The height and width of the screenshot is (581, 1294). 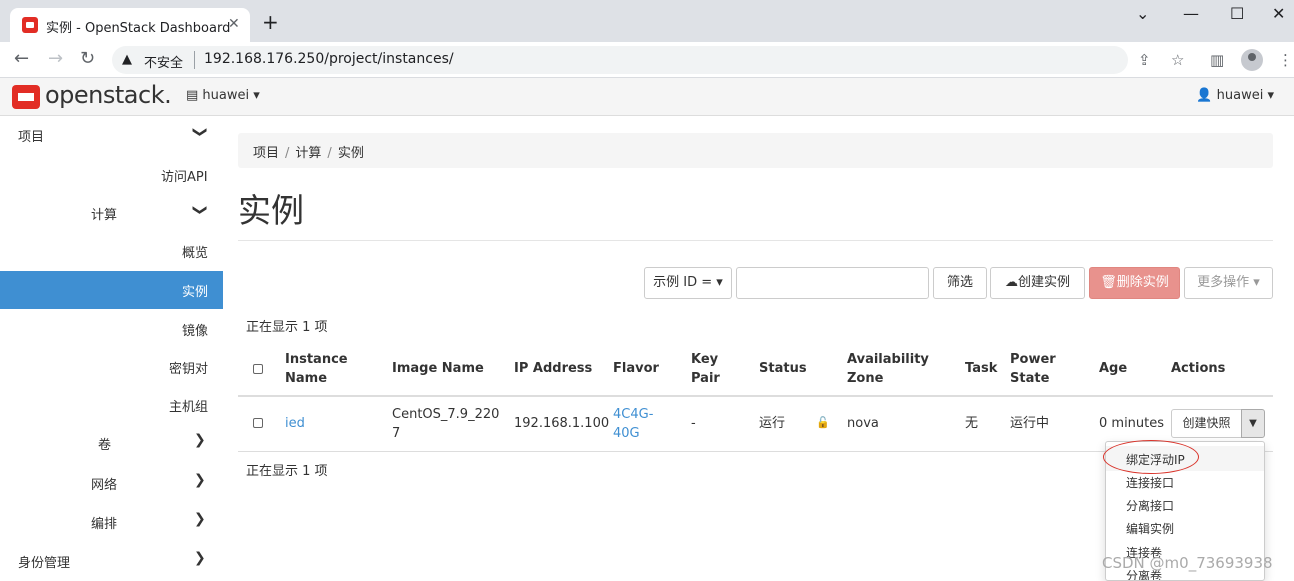 I want to click on ip-address-cell: 192.168.1.100, so click(x=562, y=423).